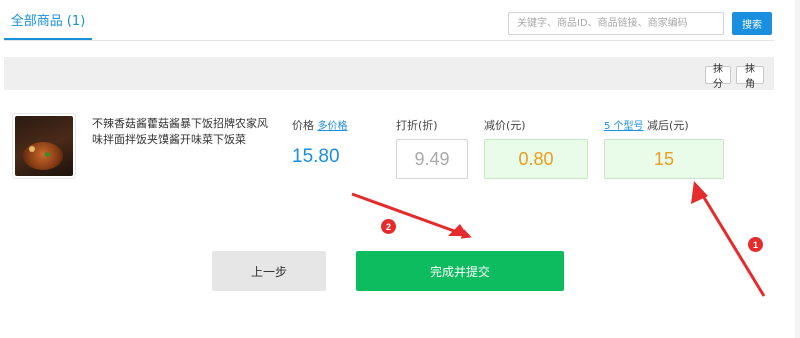 The width and height of the screenshot is (800, 338). What do you see at coordinates (755, 244) in the screenshot?
I see `annotation-badge-1: 1` at bounding box center [755, 244].